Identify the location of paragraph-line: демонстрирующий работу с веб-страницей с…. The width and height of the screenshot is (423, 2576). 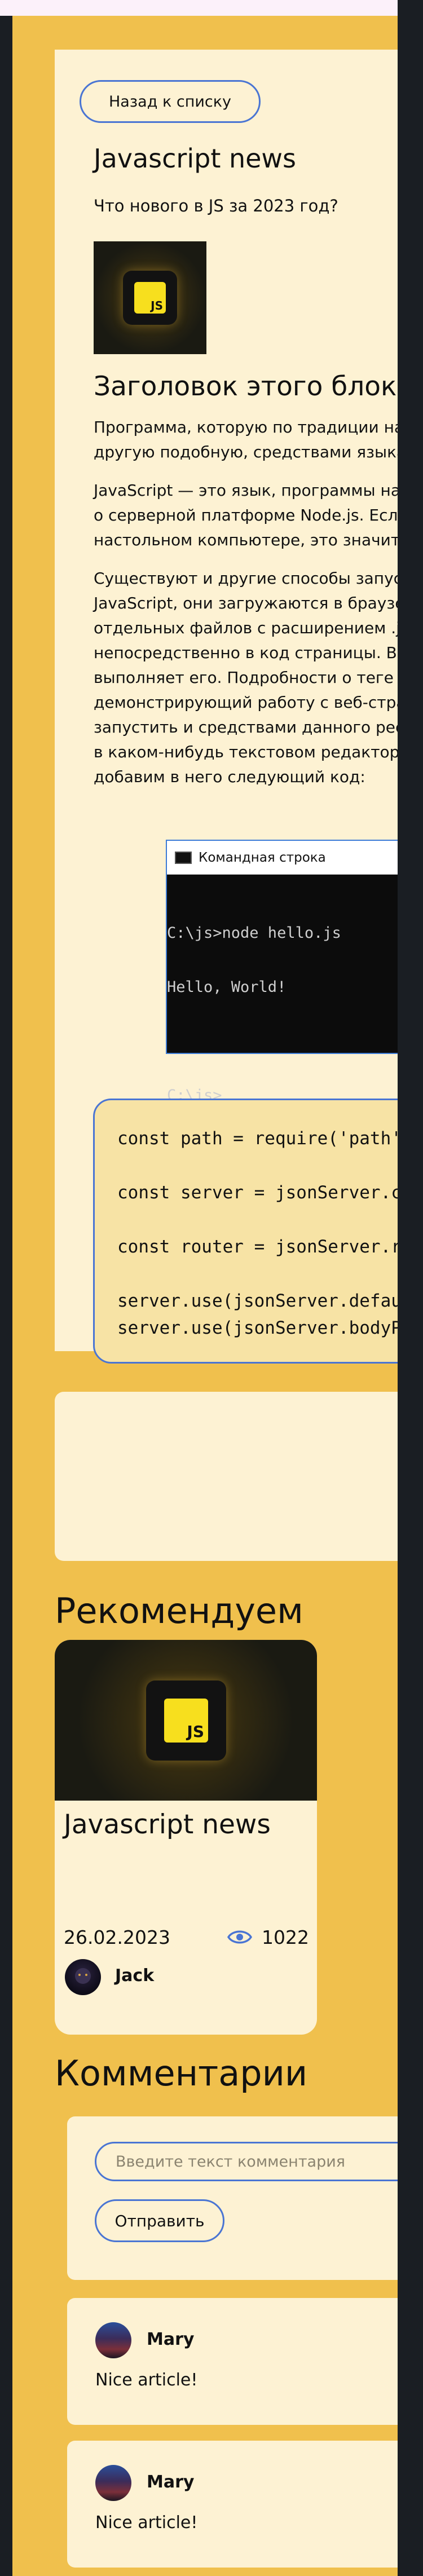
(246, 702).